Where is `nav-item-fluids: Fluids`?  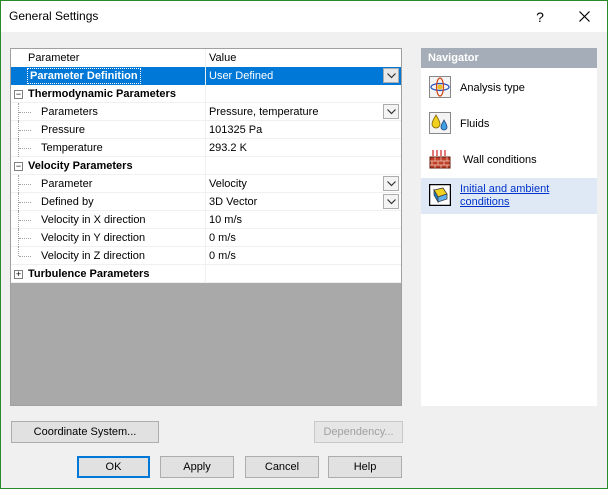 nav-item-fluids: Fluids is located at coordinates (509, 124).